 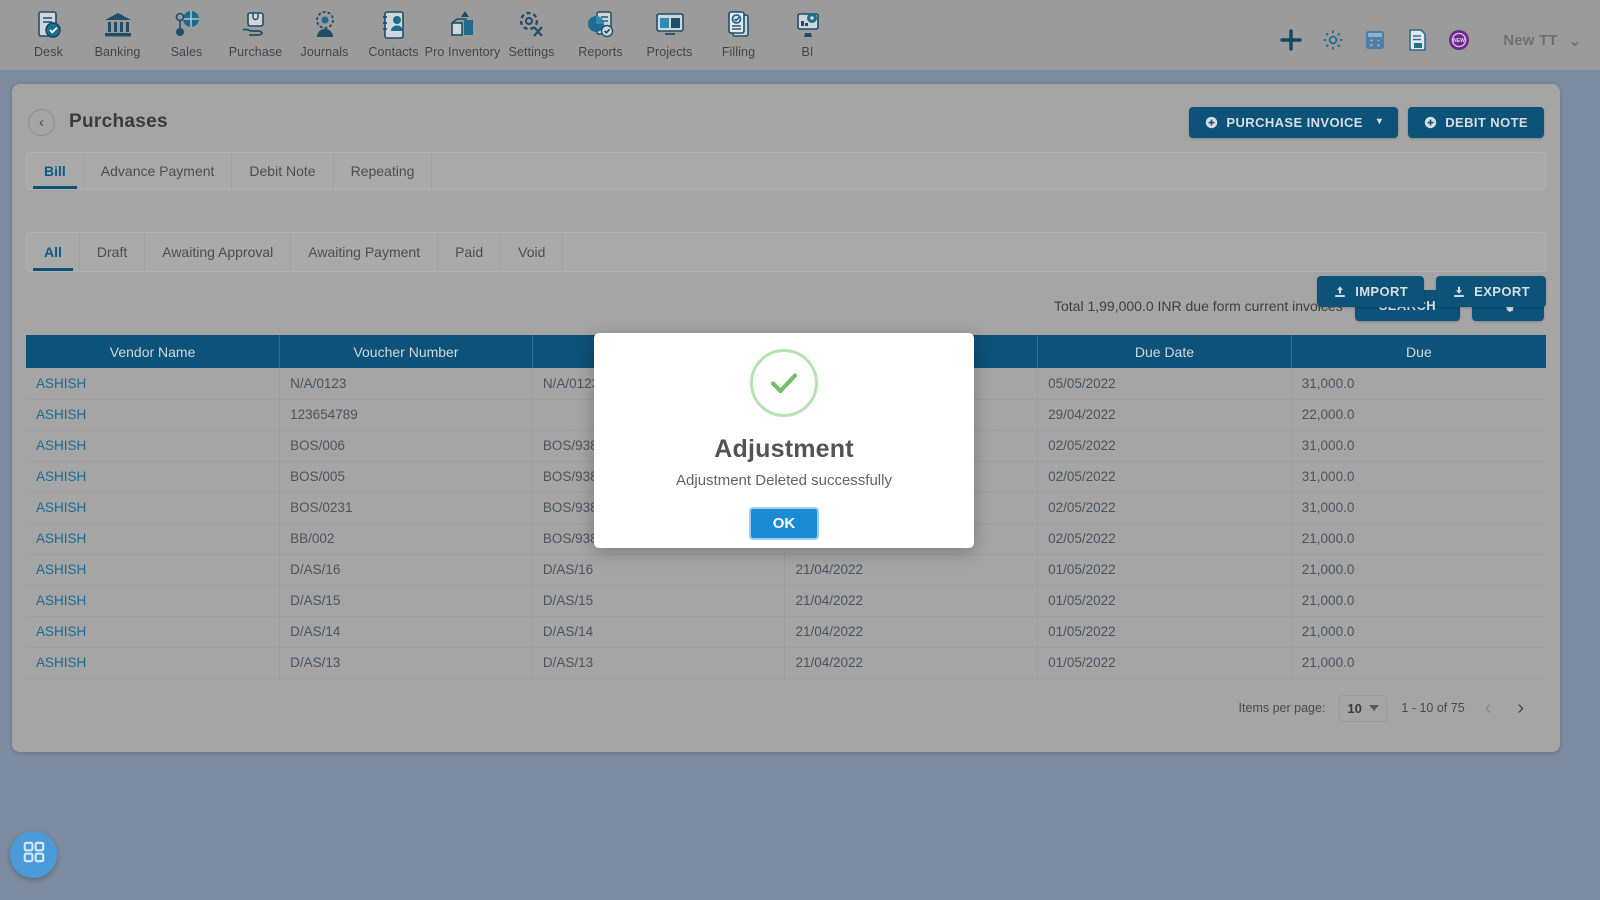 What do you see at coordinates (406, 663) in the screenshot?
I see `cell-voucher: D/AS/13` at bounding box center [406, 663].